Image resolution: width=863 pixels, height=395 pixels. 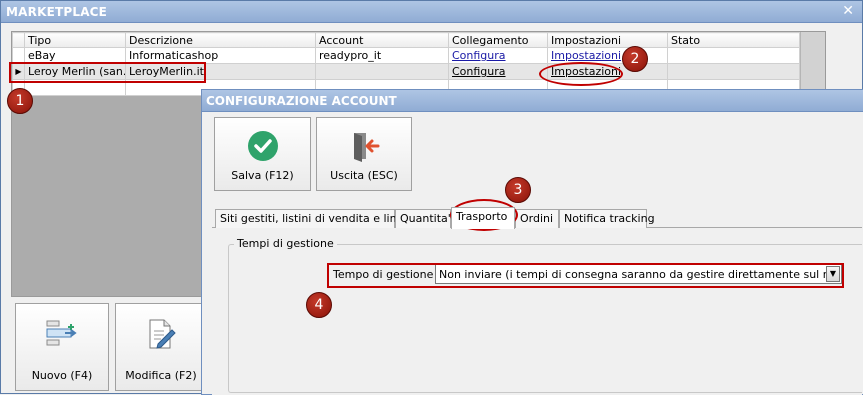 I want to click on check-circle-icon, so click(x=263, y=147).